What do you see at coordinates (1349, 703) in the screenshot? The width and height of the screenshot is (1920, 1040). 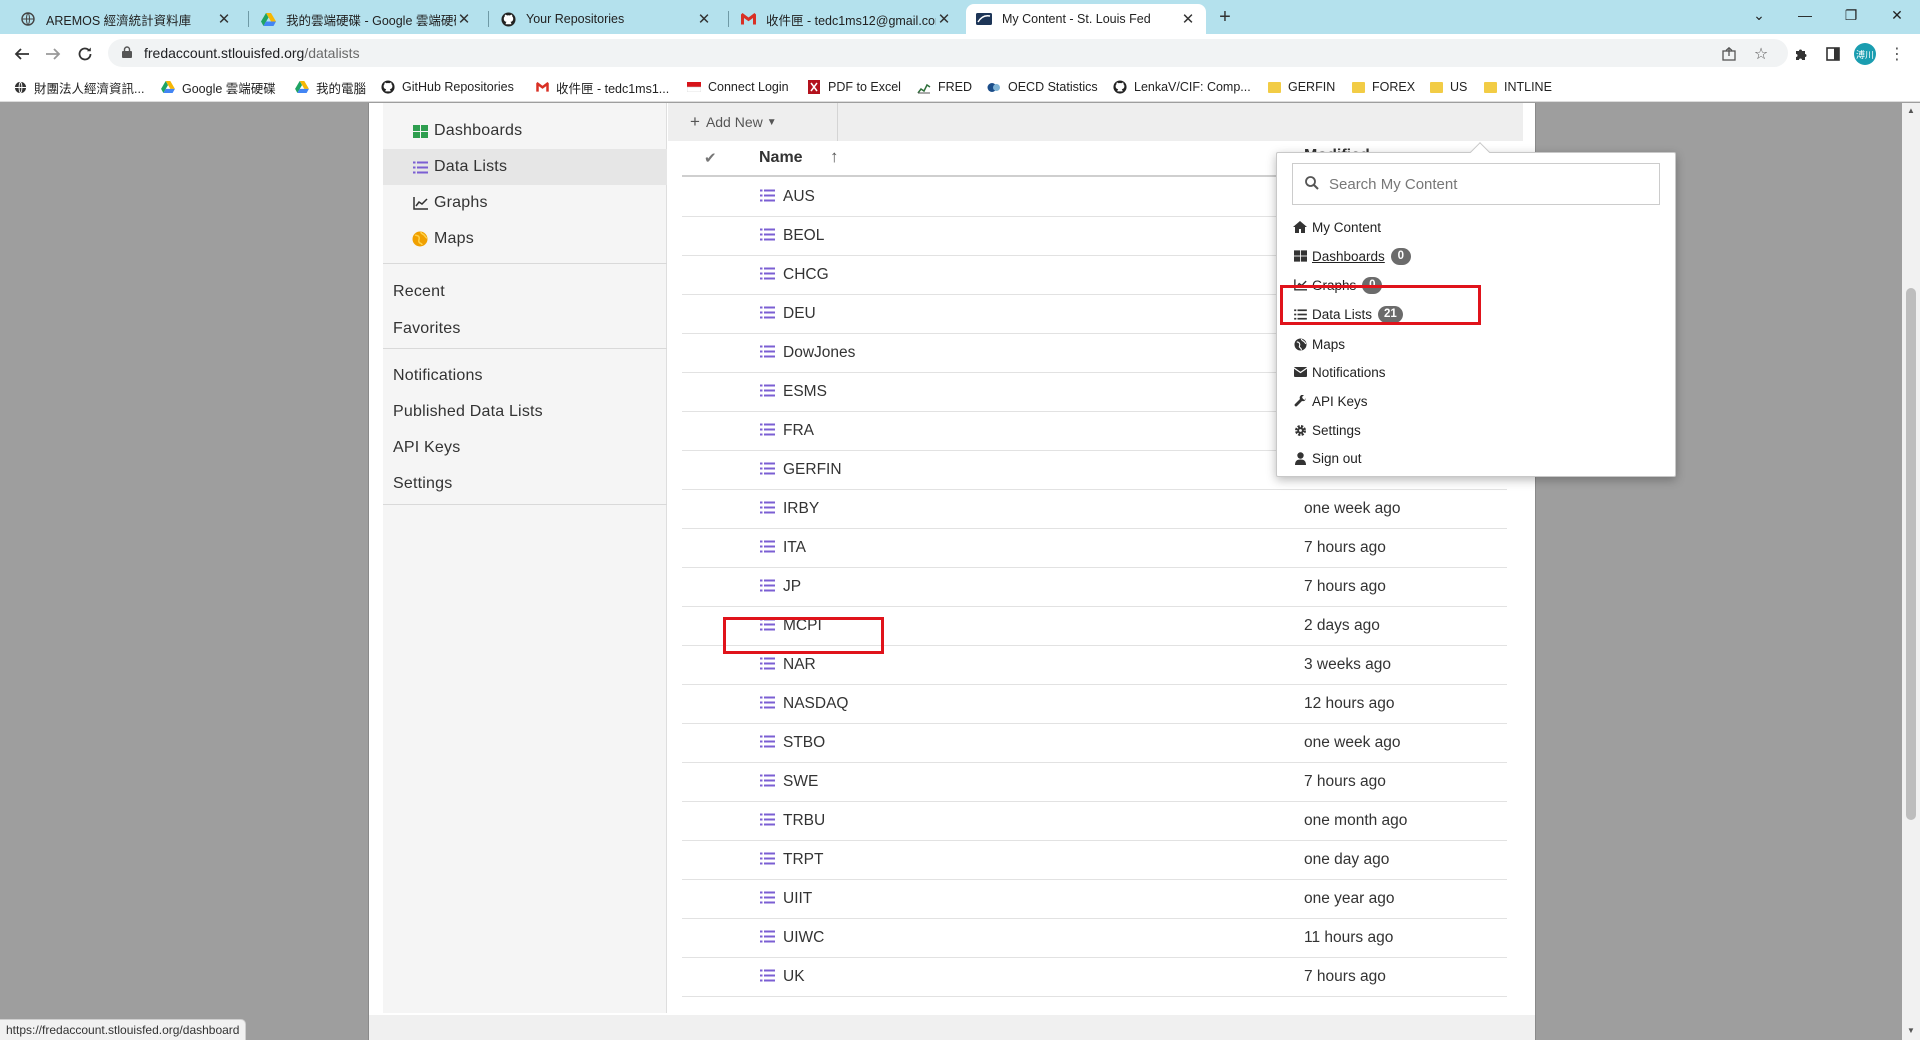 I see `modified-time: 12 hours ago` at bounding box center [1349, 703].